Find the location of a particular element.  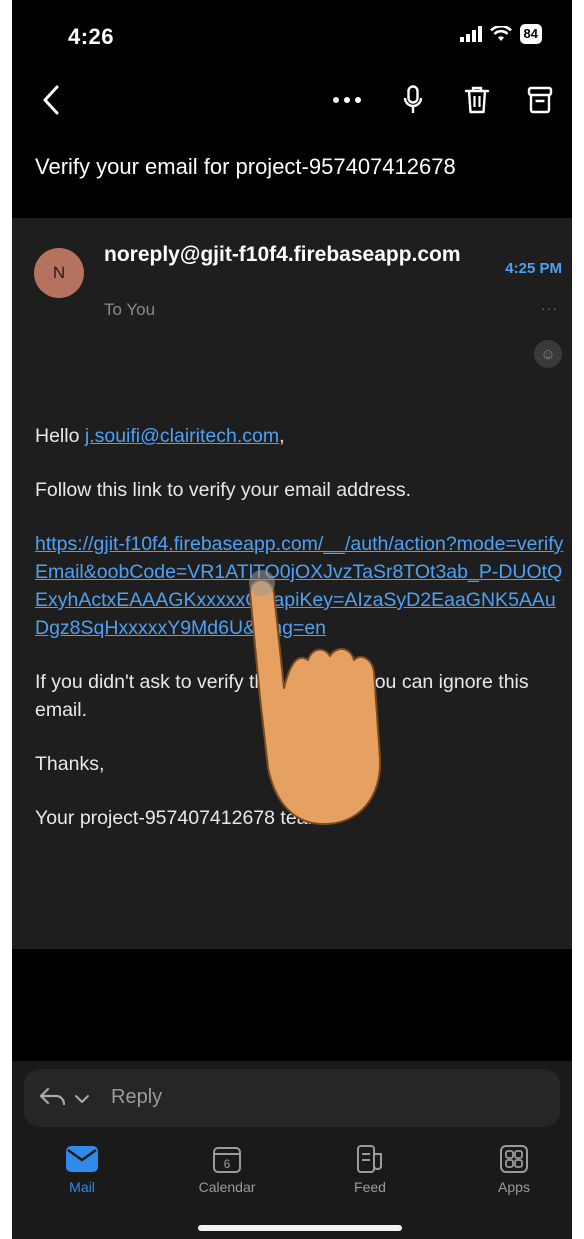

more-button is located at coordinates (347, 100).